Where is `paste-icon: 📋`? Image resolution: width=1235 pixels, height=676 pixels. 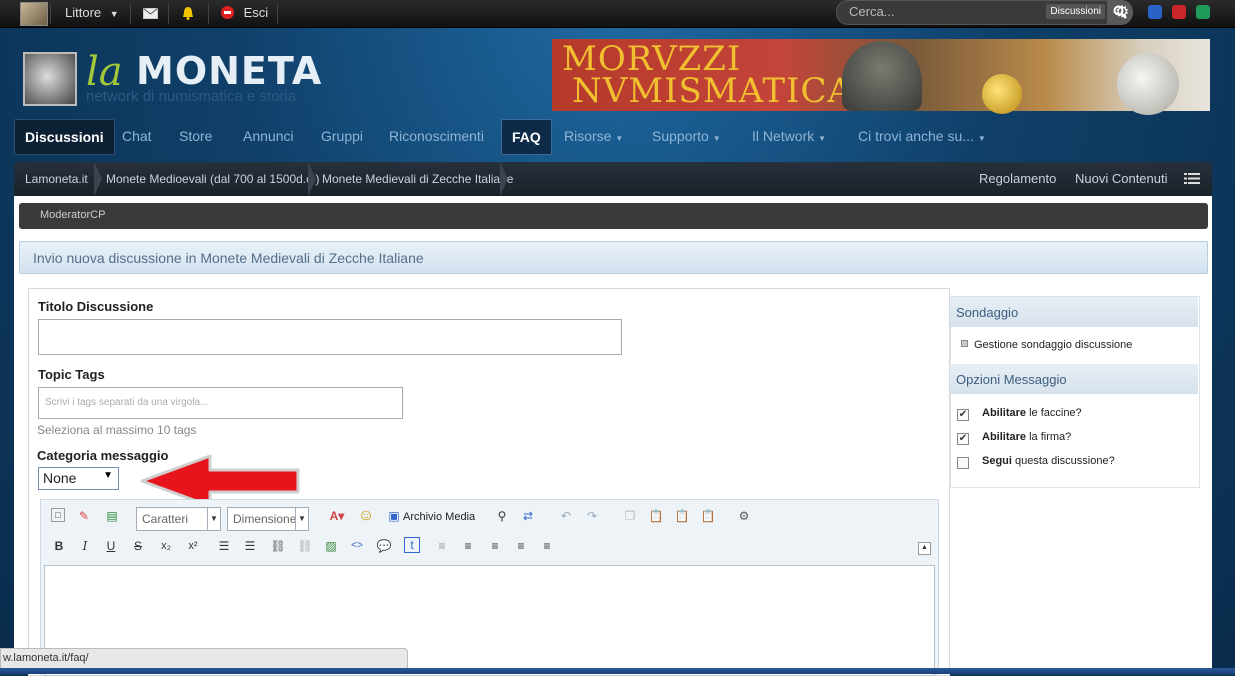 paste-icon: 📋 is located at coordinates (656, 516).